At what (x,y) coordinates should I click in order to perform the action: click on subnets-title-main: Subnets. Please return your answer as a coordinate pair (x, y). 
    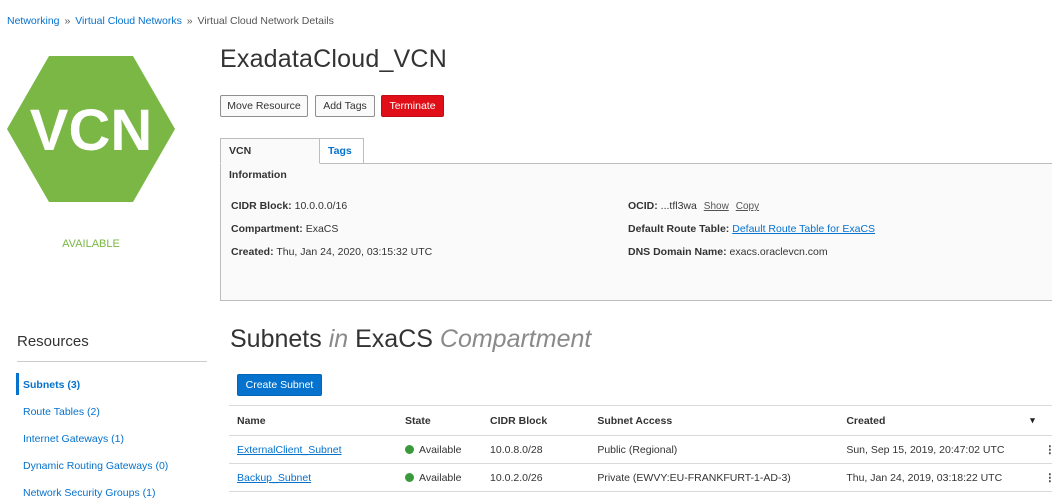
    Looking at the image, I should click on (276, 339).